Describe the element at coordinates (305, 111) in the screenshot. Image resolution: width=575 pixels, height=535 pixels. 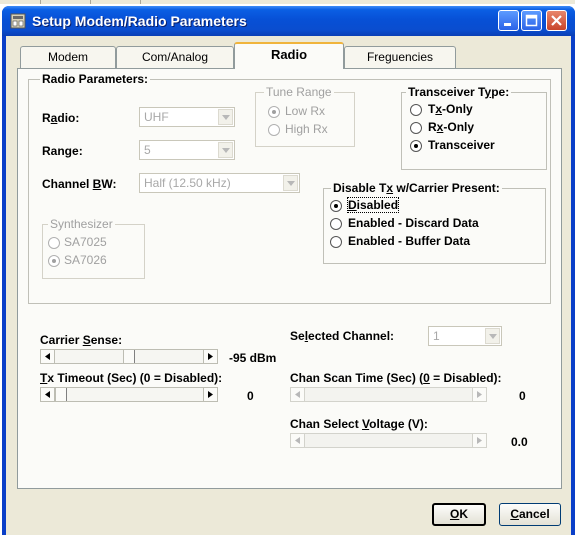
I see `low-rx-label: Low Rx` at that location.